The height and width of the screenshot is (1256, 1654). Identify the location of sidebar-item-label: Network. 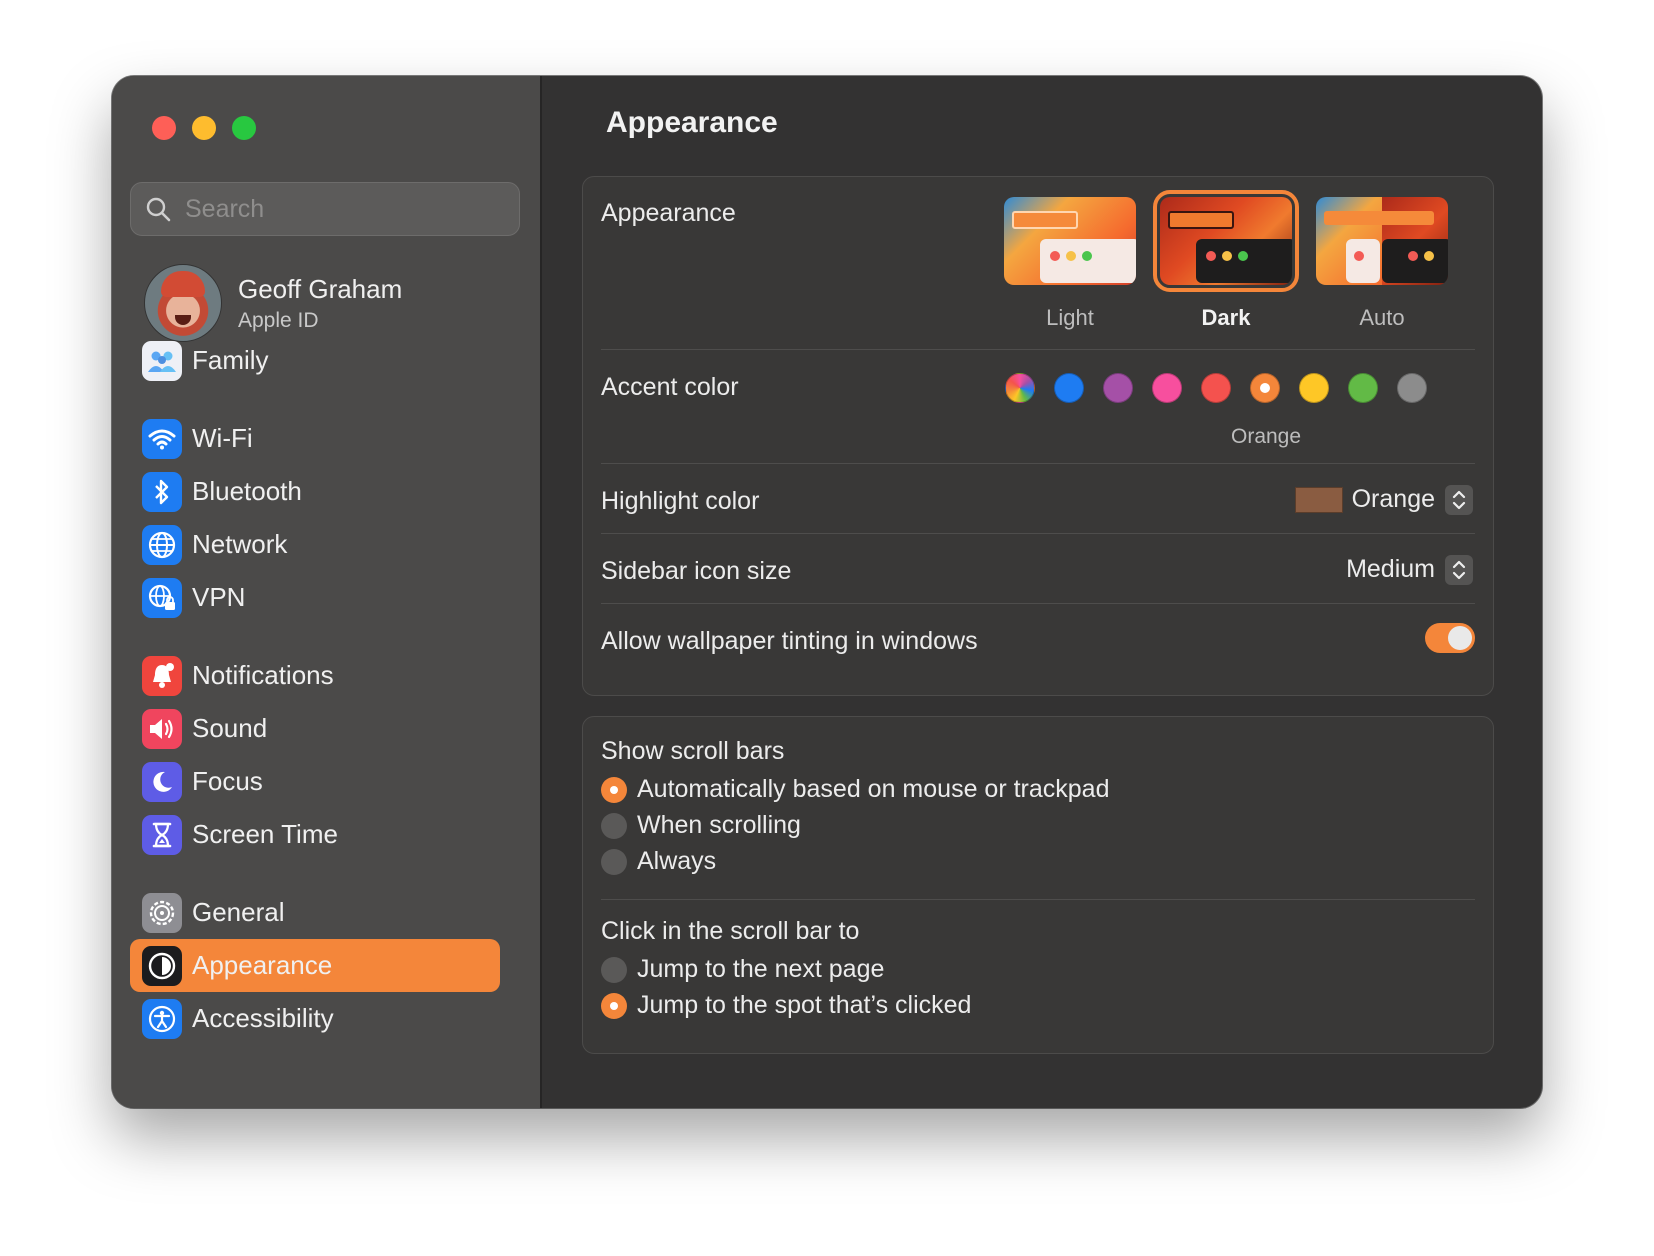
(240, 544).